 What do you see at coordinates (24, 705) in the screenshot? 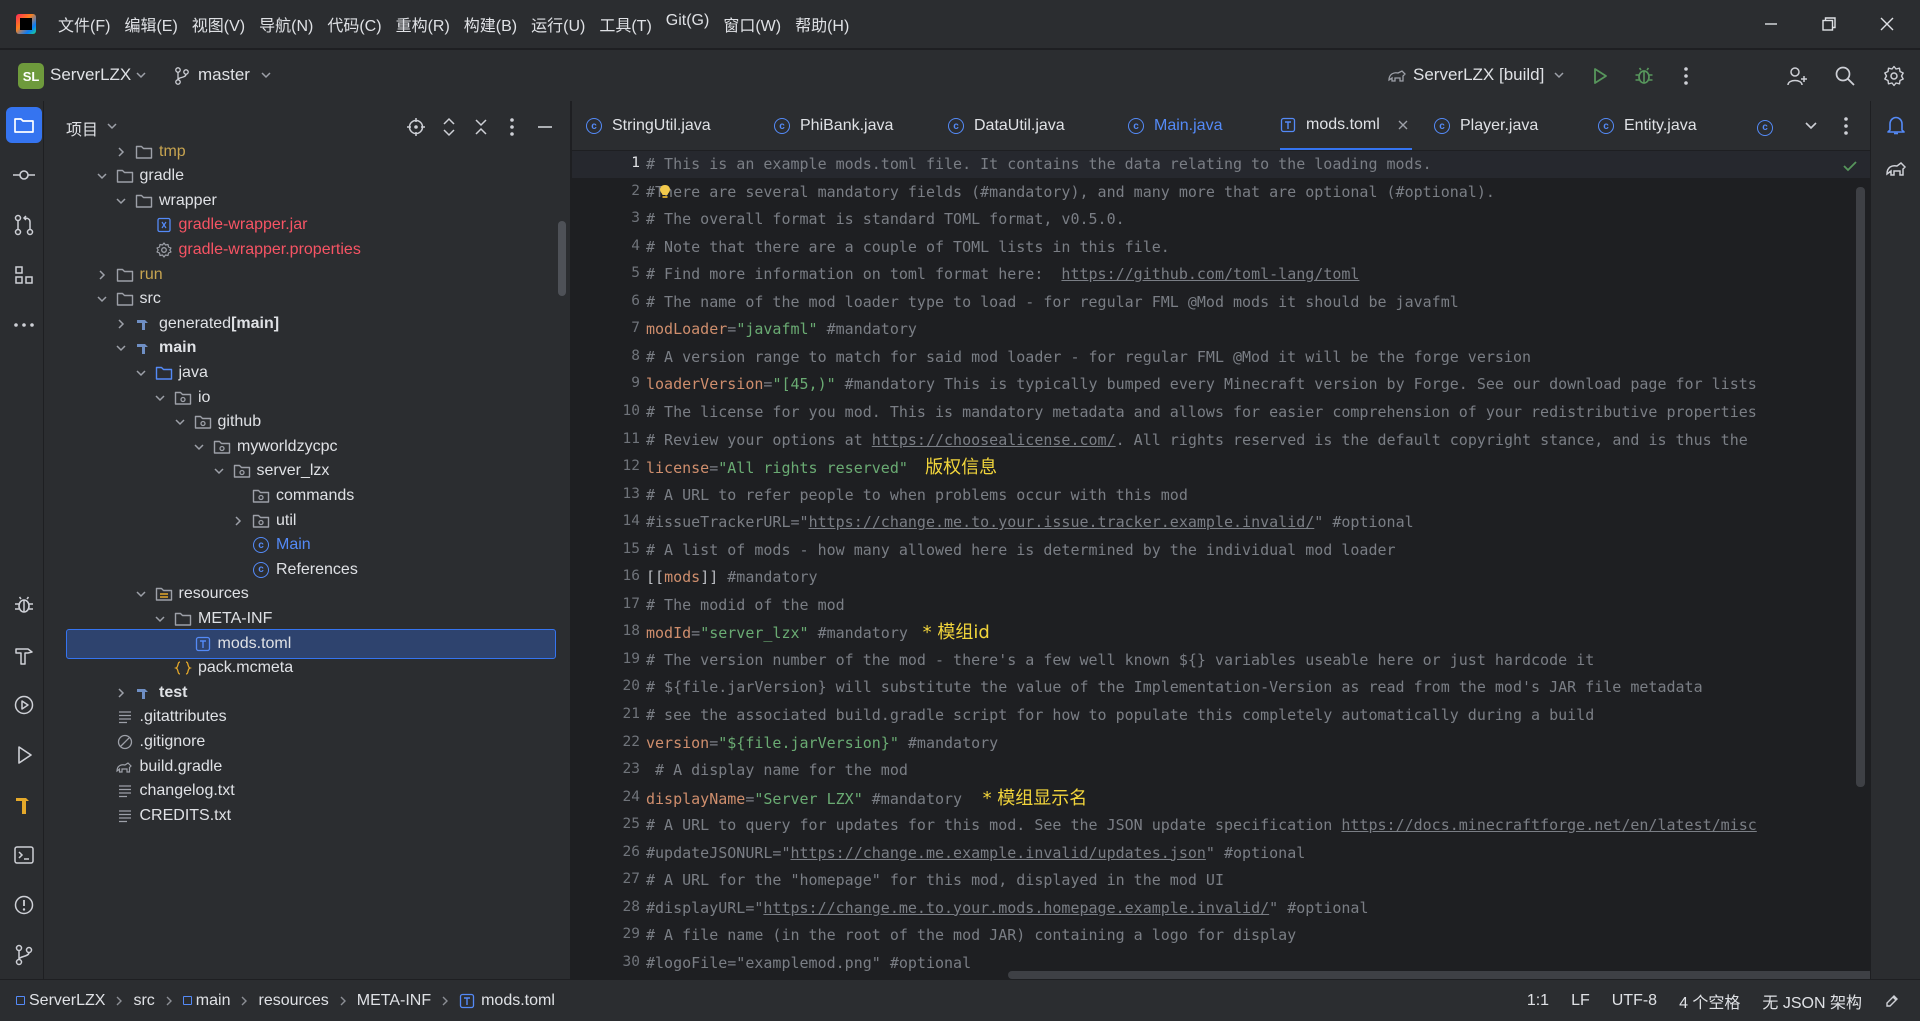
I see `services-icon` at bounding box center [24, 705].